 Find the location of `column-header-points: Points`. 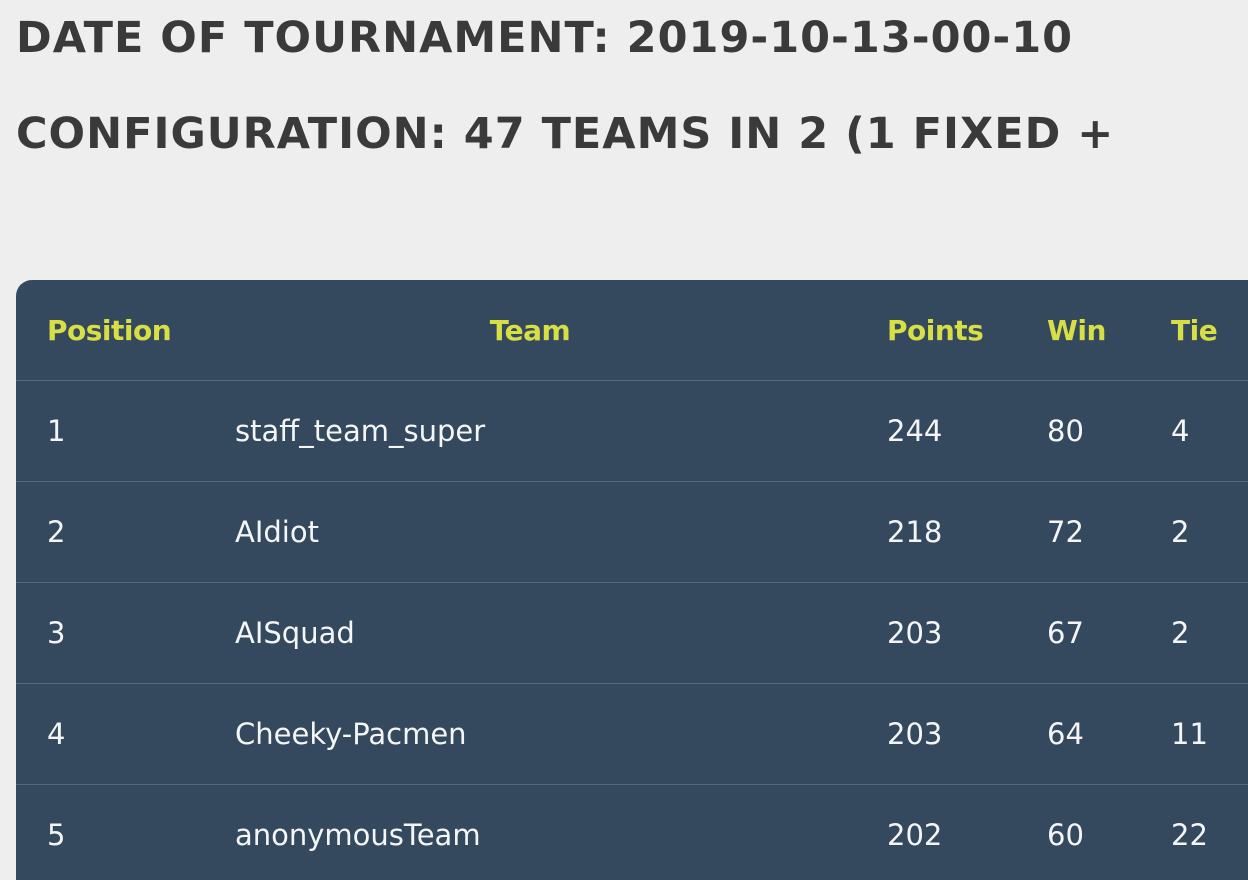

column-header-points: Points is located at coordinates (936, 330).